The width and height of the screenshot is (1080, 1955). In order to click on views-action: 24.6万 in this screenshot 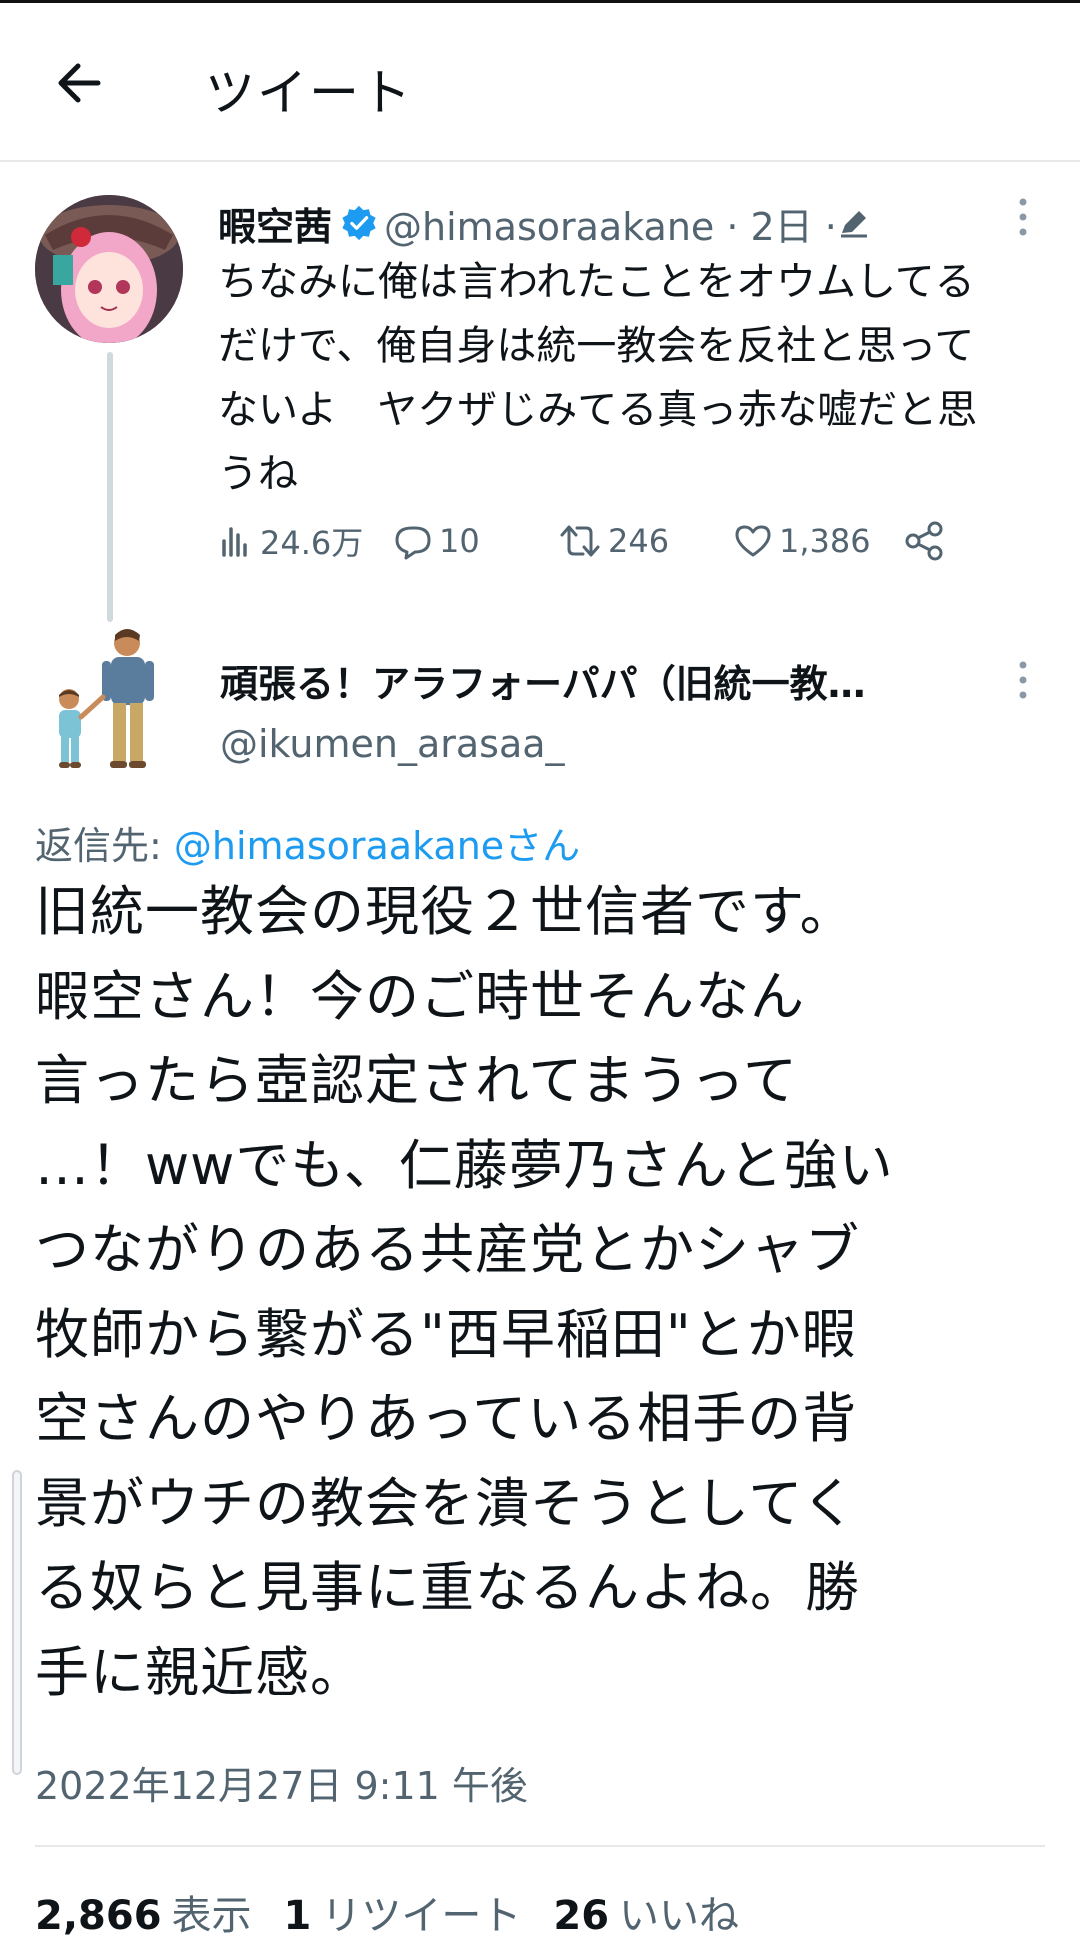, I will do `click(290, 541)`.